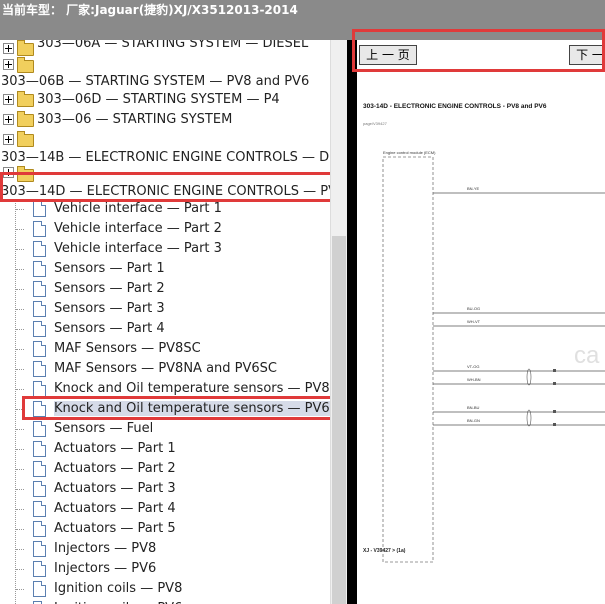 The image size is (605, 604). What do you see at coordinates (165, 549) in the screenshot?
I see `tree-leaf-item: Injectors — PV8` at bounding box center [165, 549].